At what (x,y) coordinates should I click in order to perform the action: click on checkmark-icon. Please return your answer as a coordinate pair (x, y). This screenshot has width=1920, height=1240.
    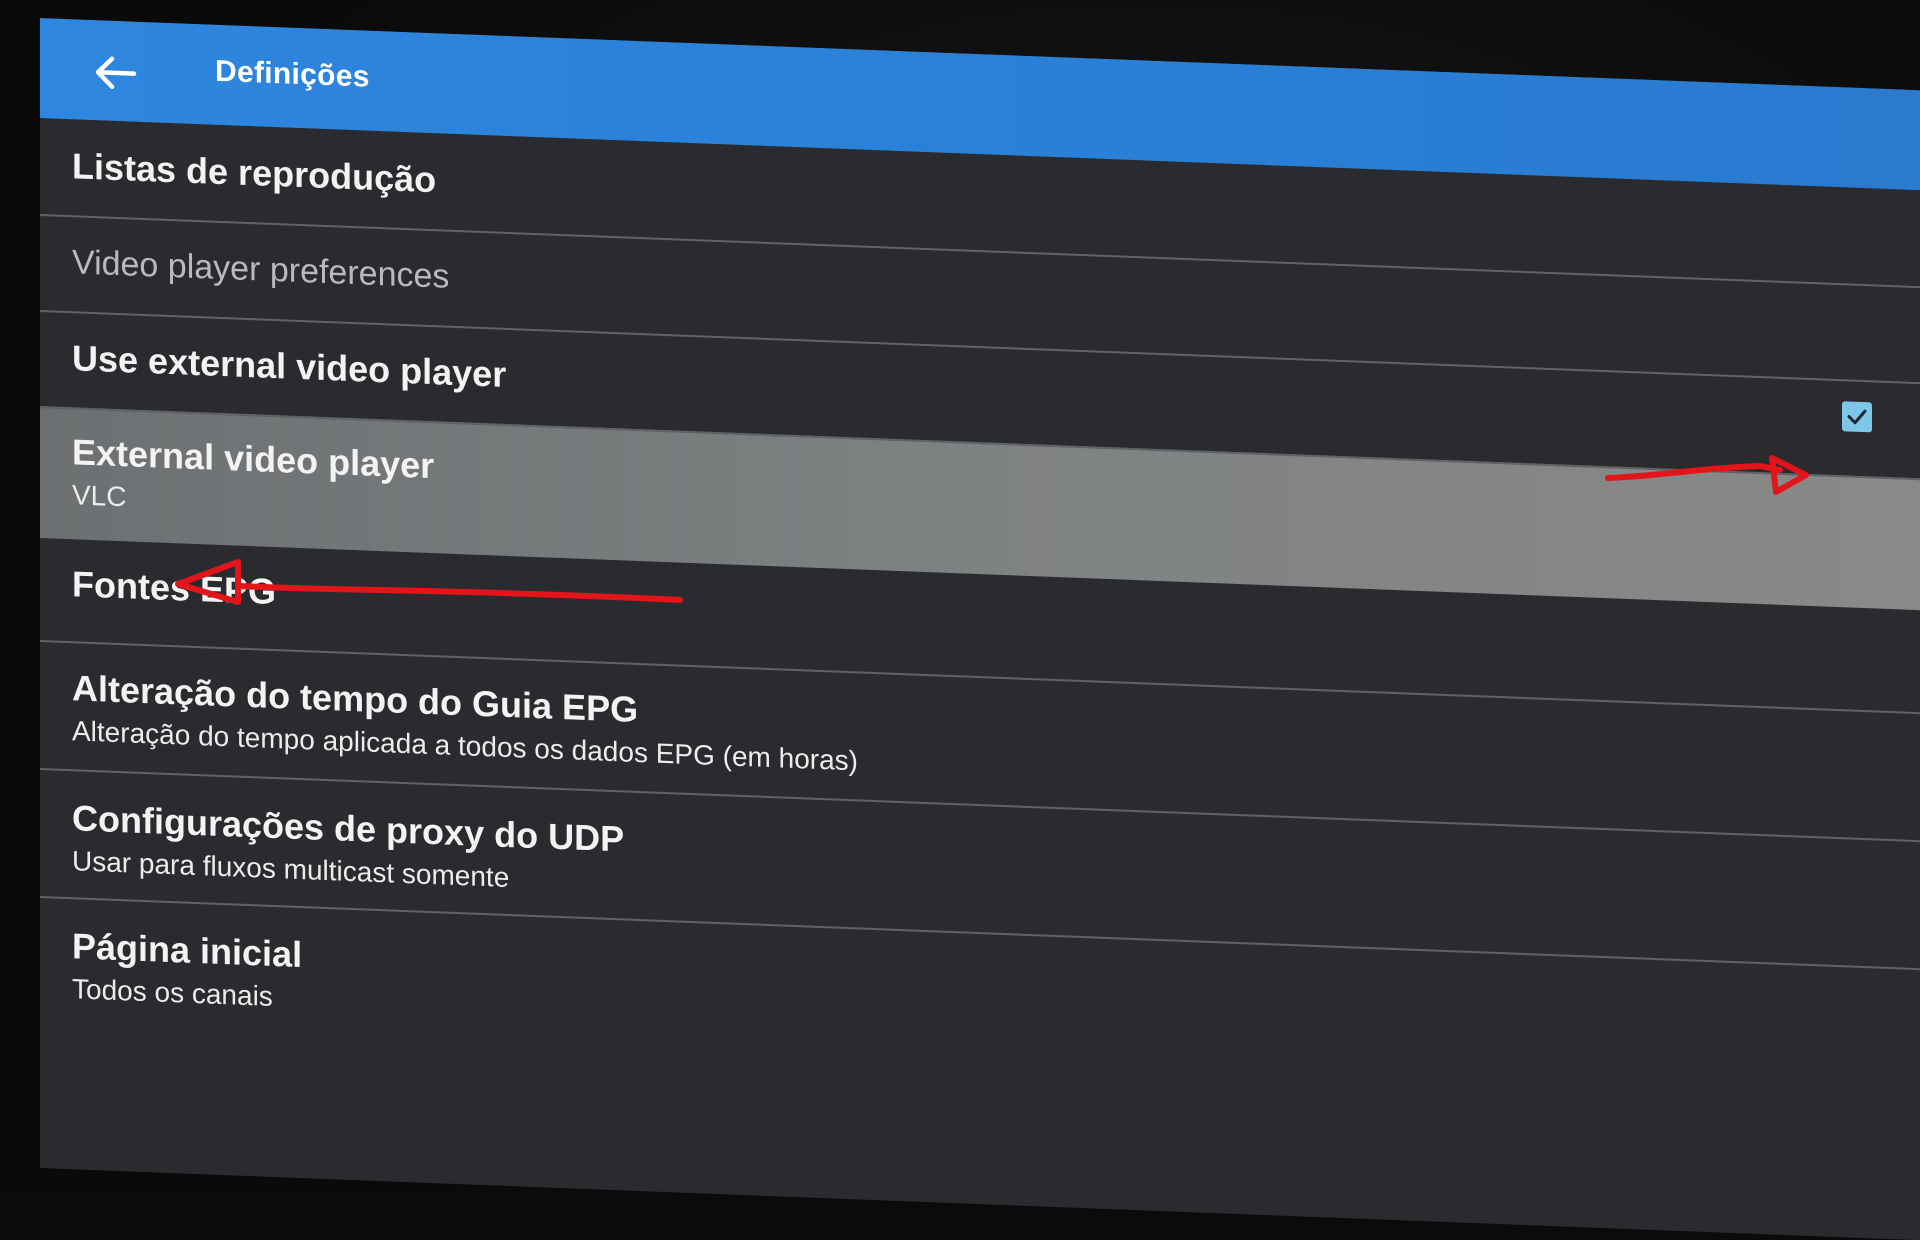
    Looking at the image, I should click on (1857, 417).